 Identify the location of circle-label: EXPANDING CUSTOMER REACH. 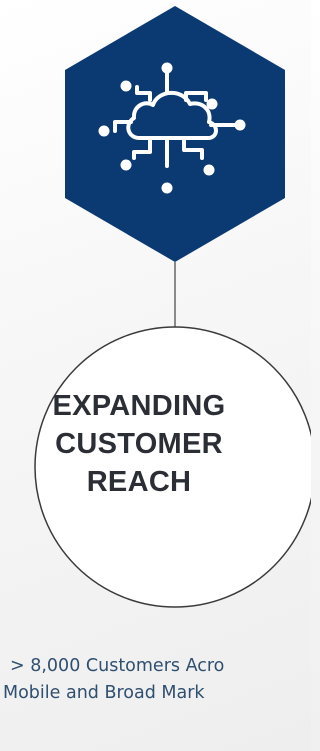
(139, 444).